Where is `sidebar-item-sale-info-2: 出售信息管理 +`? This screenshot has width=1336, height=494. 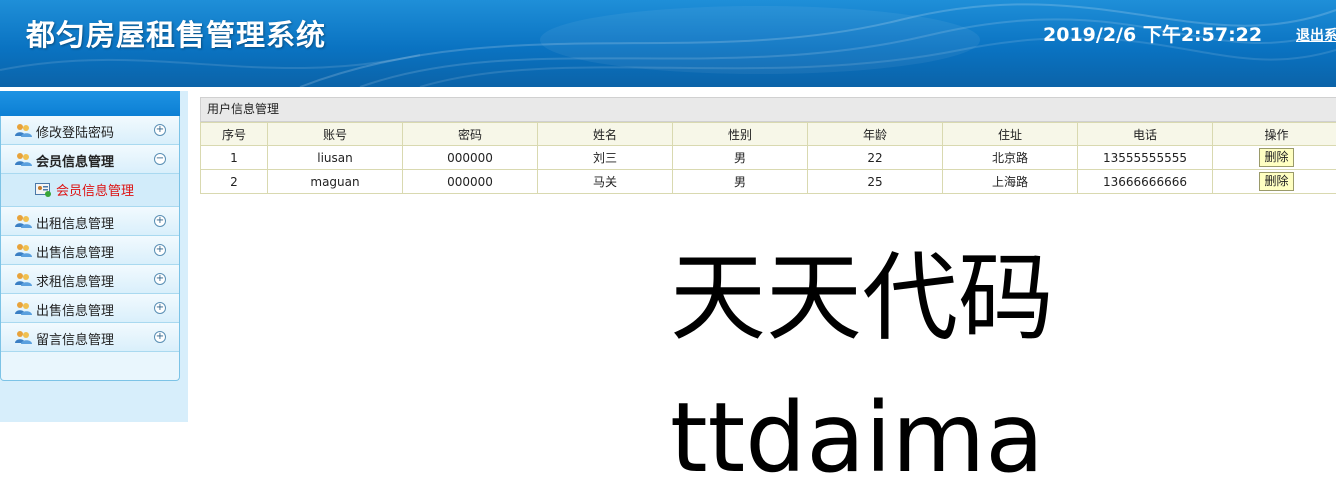
sidebar-item-sale-info-2: 出售信息管理 + is located at coordinates (90, 308).